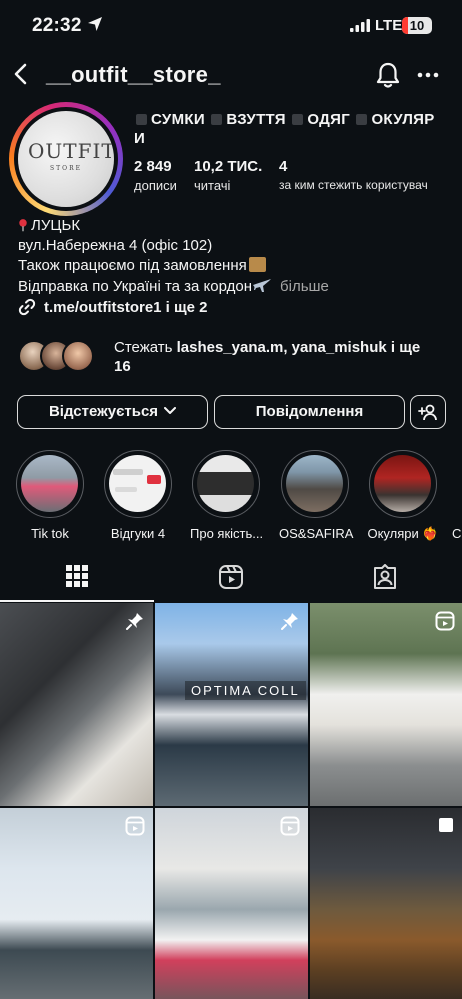 The width and height of the screenshot is (462, 999). I want to click on back-arrow-icon, so click(22, 74).